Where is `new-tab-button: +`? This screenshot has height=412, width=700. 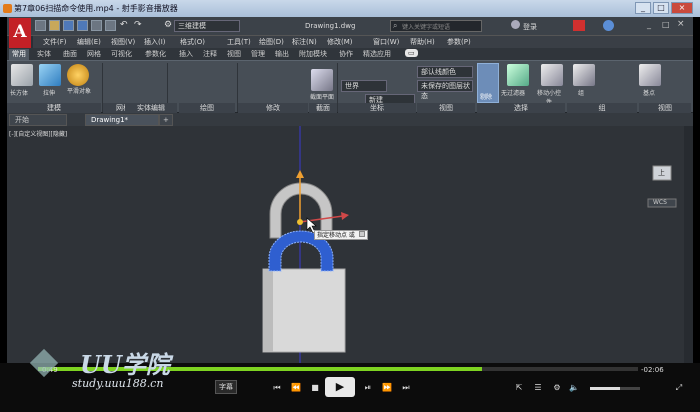
new-tab-button: + is located at coordinates (166, 120).